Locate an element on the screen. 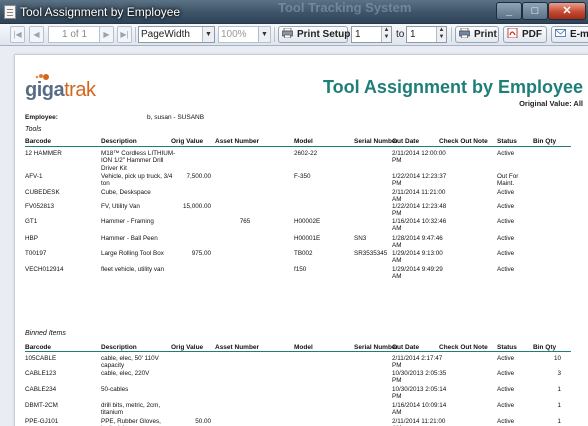  maximize-button: □ is located at coordinates (535, 11).